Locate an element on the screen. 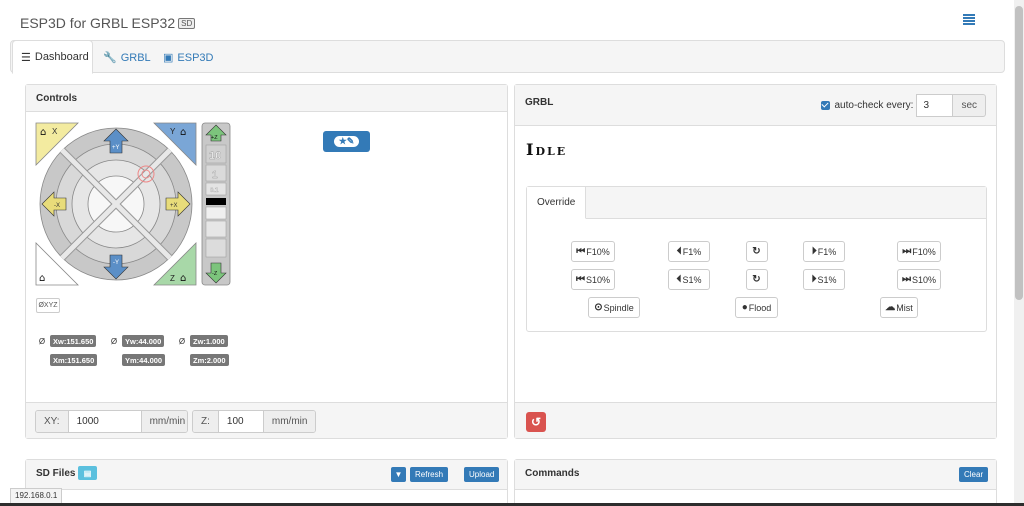  feed-plus-1-button: ⏵ F1% is located at coordinates (824, 251).